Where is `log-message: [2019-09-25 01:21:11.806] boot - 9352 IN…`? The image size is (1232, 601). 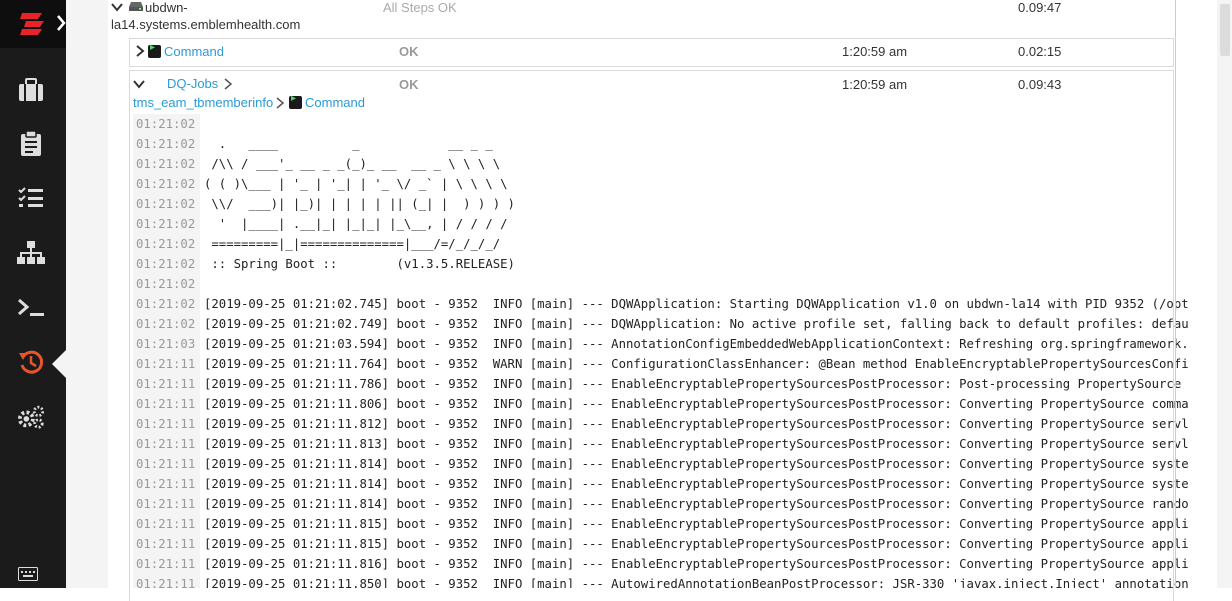
log-message: [2019-09-25 01:21:11.806] boot - 9352 IN… is located at coordinates (696, 404).